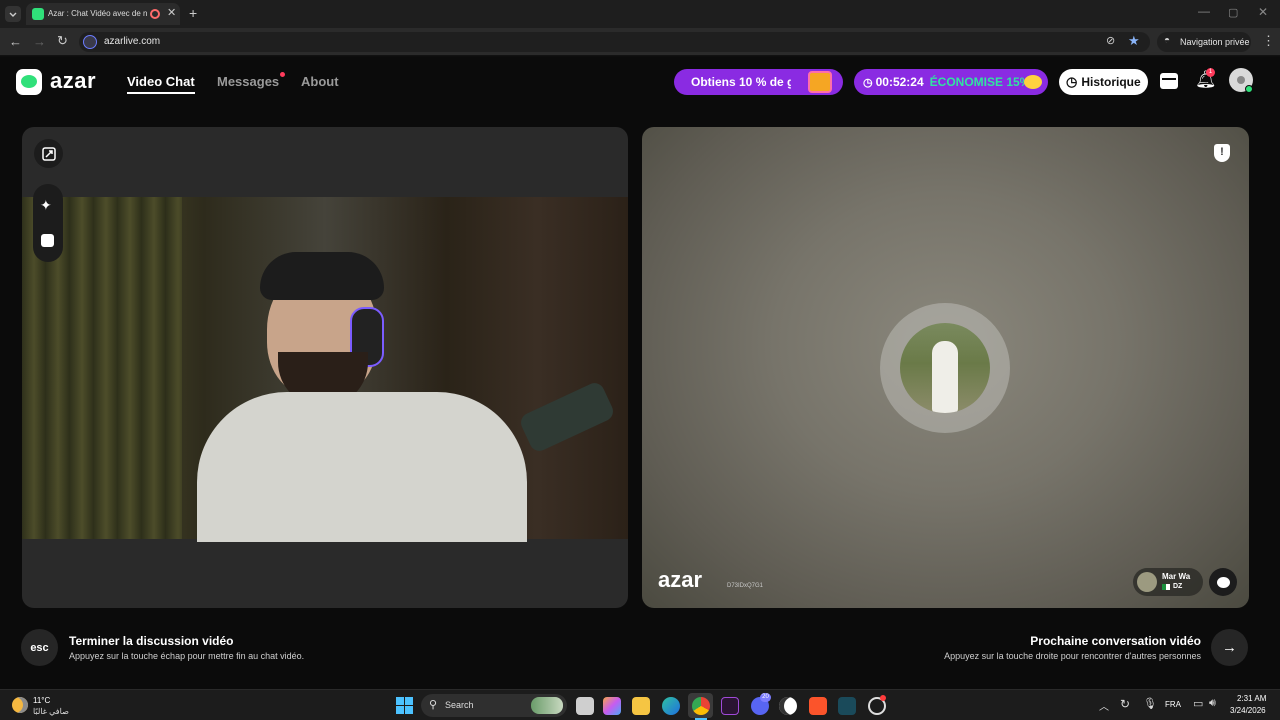 Image resolution: width=1280 pixels, height=720 pixels. Describe the element at coordinates (48, 705) in the screenshot. I see `weather-widget: 11°C صافي غالبًا` at that location.